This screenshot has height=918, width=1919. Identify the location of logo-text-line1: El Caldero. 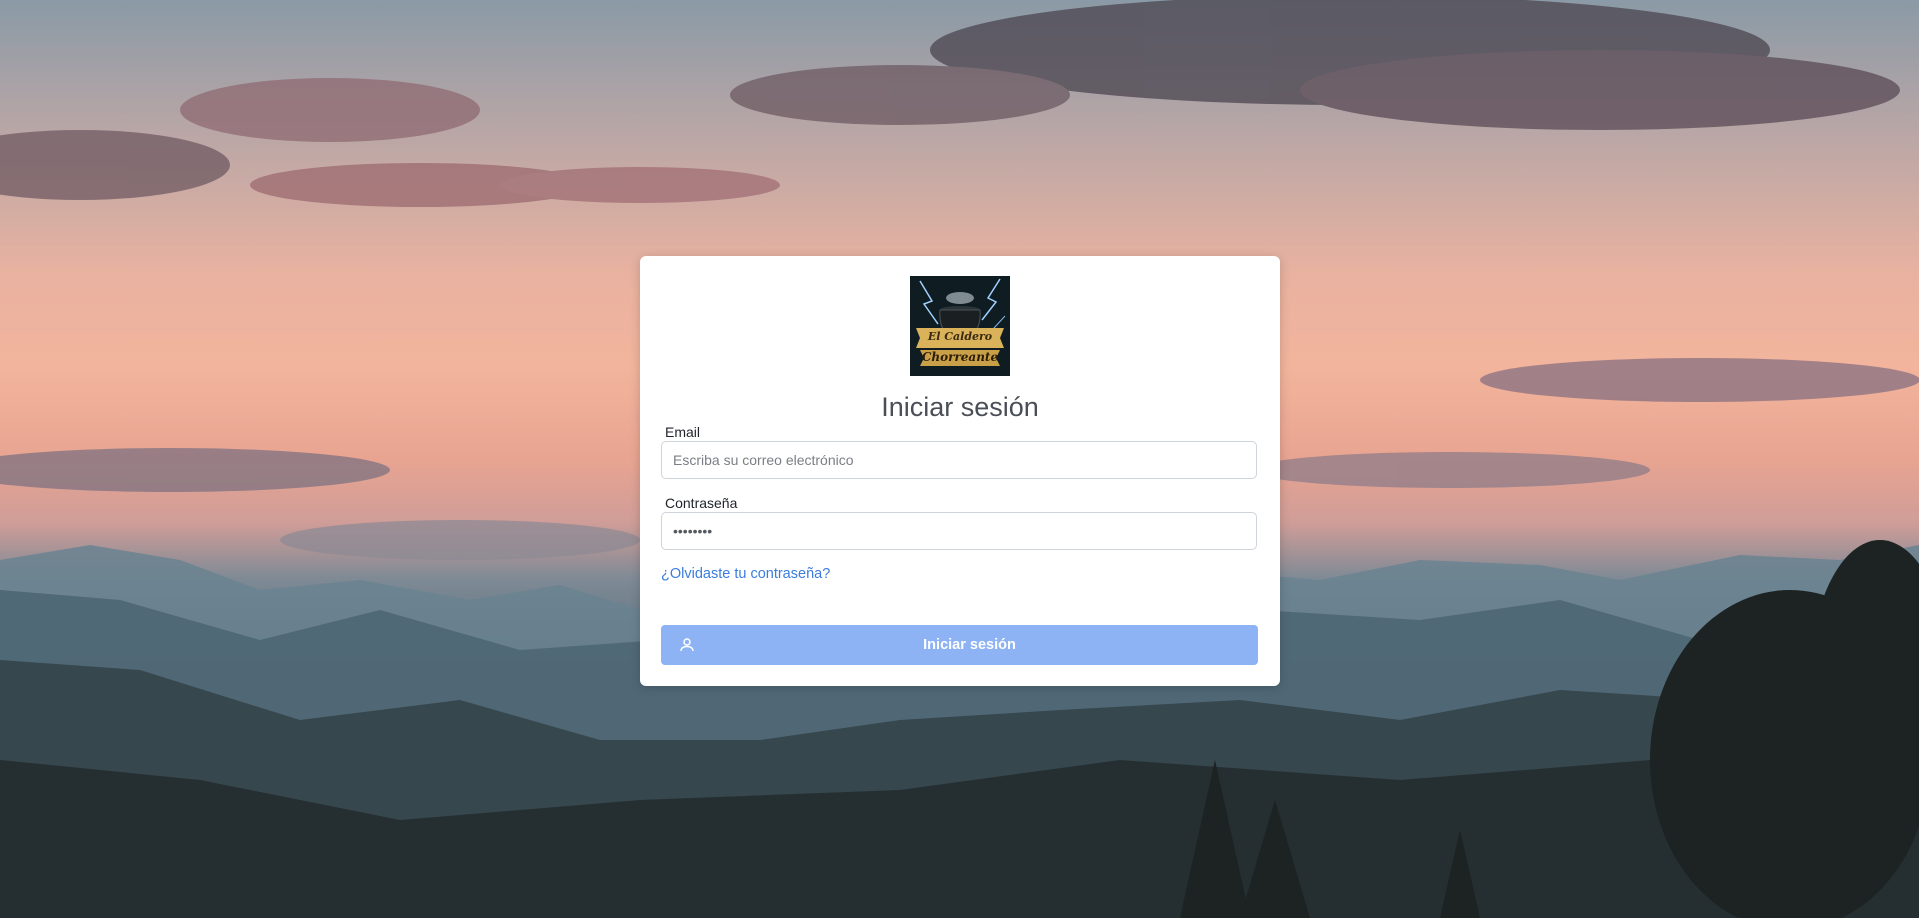
(960, 336).